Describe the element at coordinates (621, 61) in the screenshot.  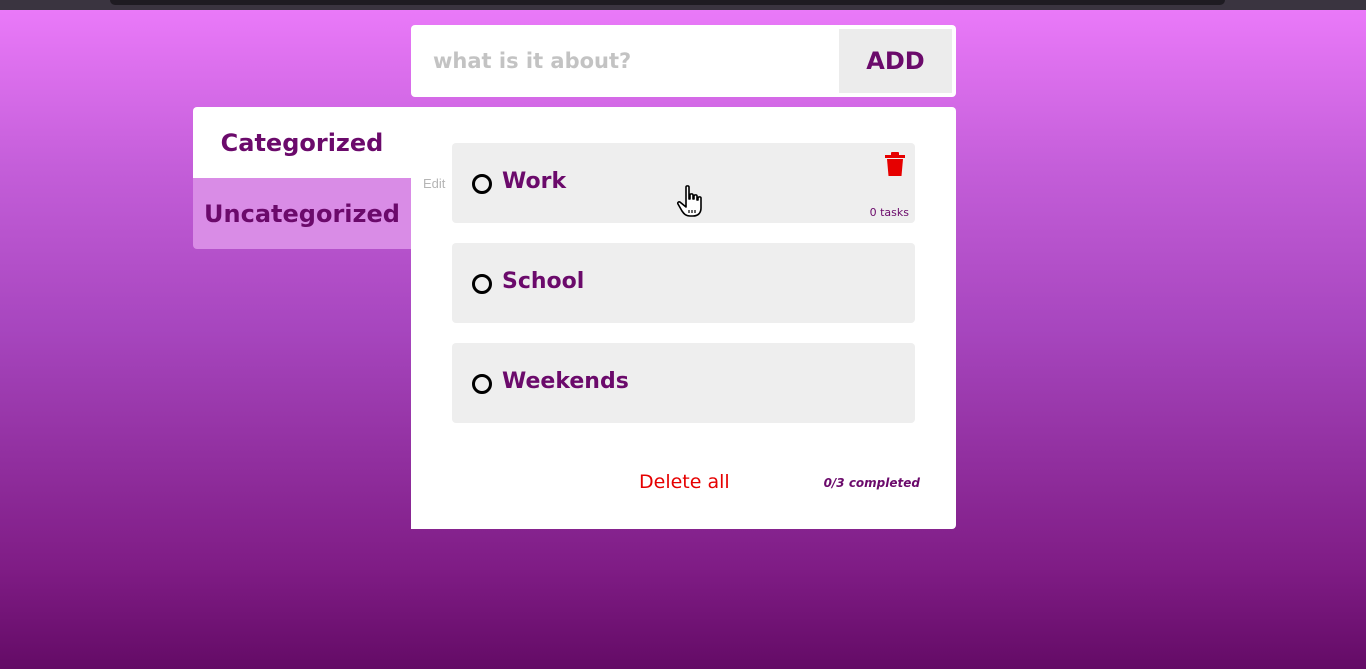
I see `category-input` at that location.